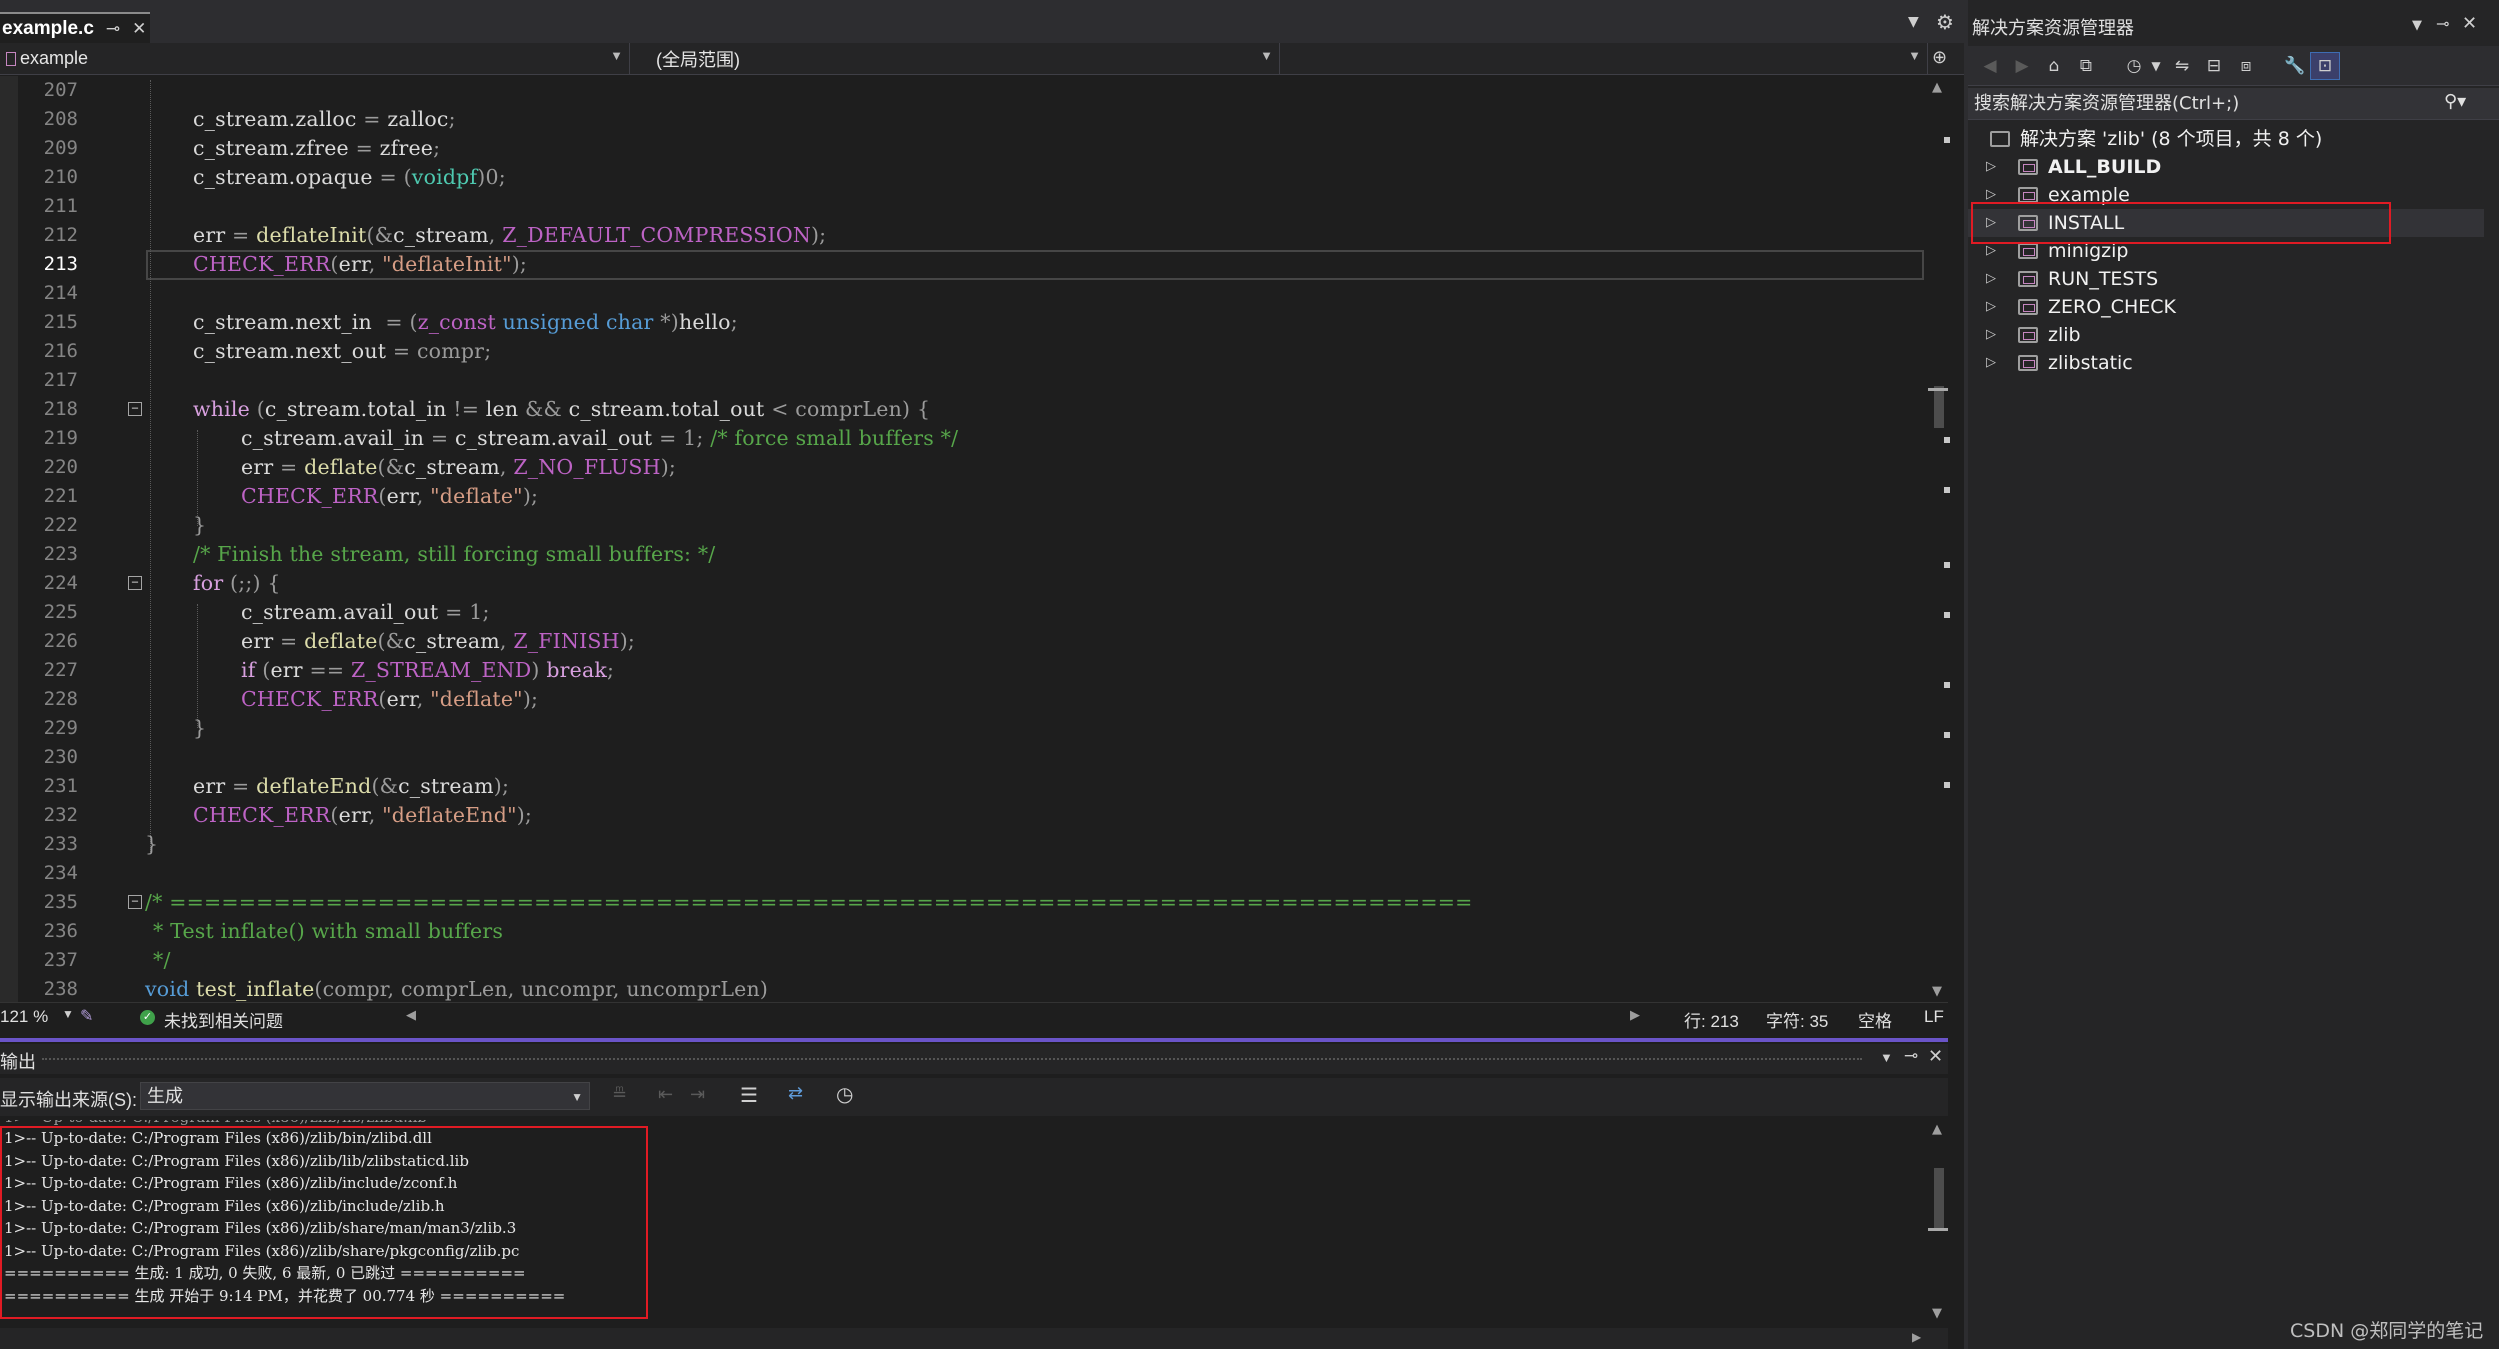  I want to click on solution-search-input: 搜索解决方案资源管理器(Ctrl+;), so click(2233, 104).